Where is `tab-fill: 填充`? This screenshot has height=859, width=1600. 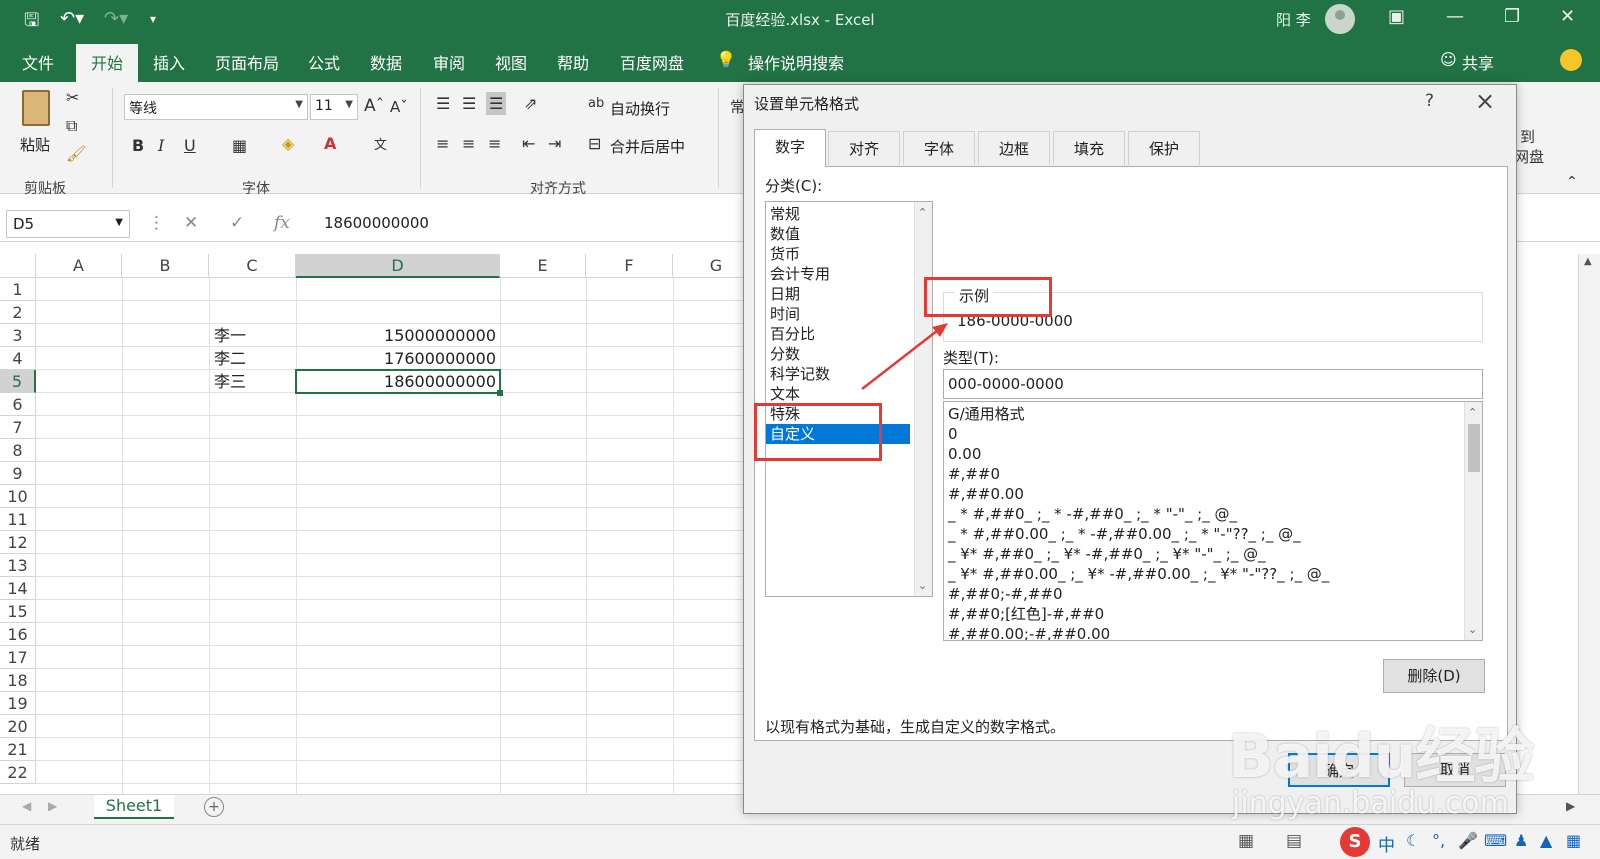
tab-fill: 填充 is located at coordinates (1089, 148).